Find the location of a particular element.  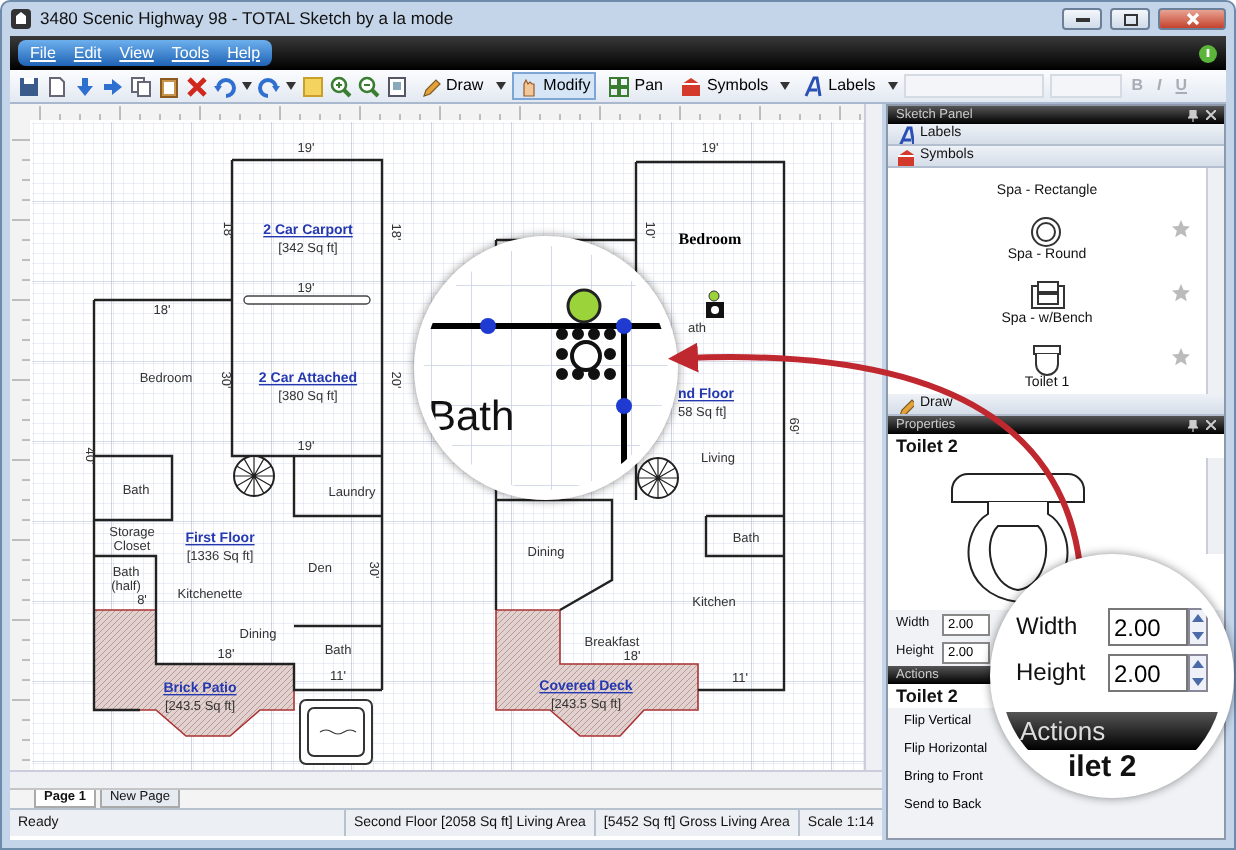

menu-item: View is located at coordinates (136, 53).